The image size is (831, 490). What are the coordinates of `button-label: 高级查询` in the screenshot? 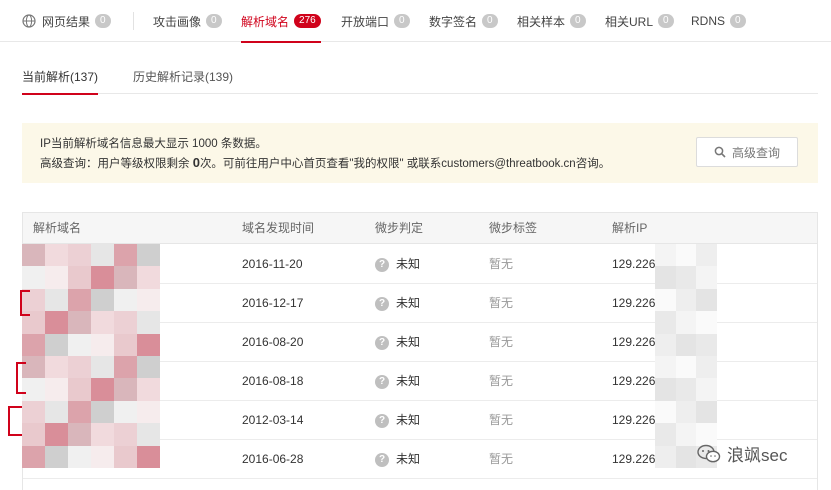 It's located at (755, 152).